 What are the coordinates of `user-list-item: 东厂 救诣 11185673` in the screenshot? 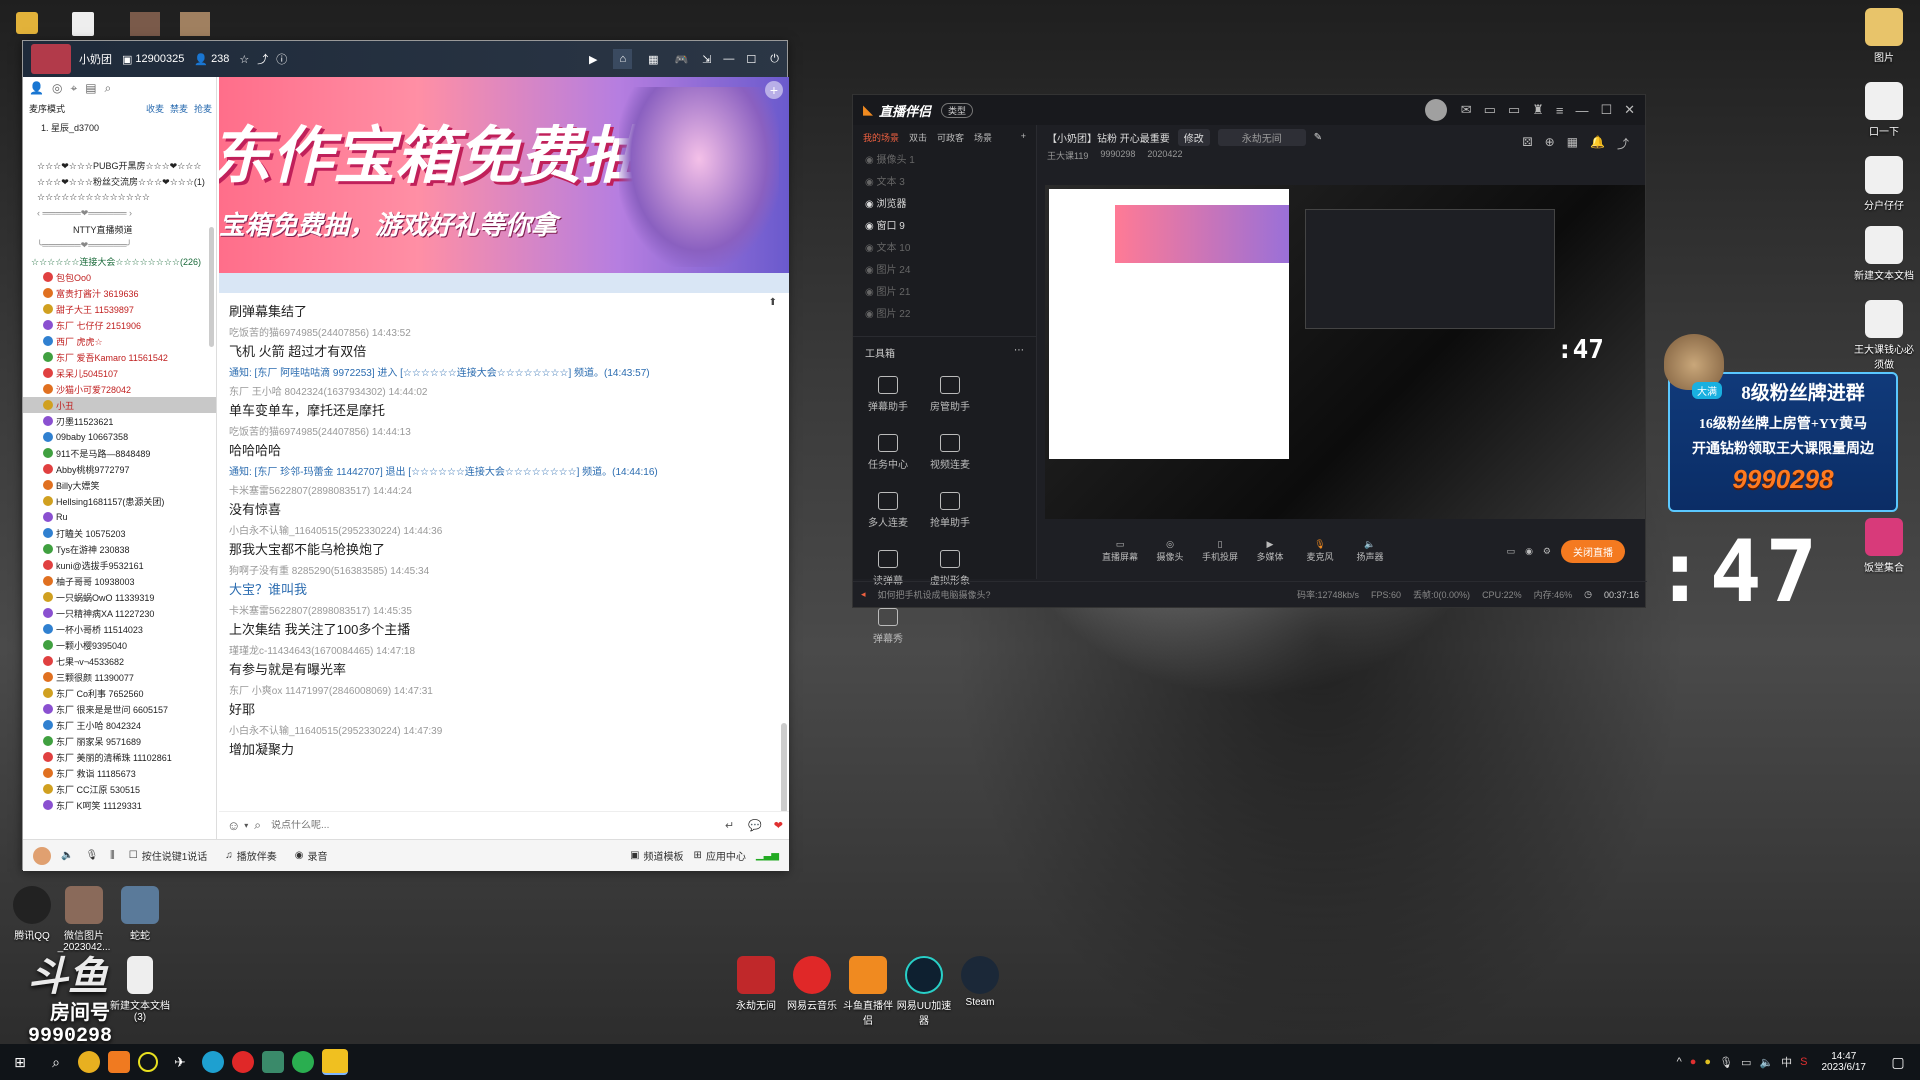 It's located at (119, 773).